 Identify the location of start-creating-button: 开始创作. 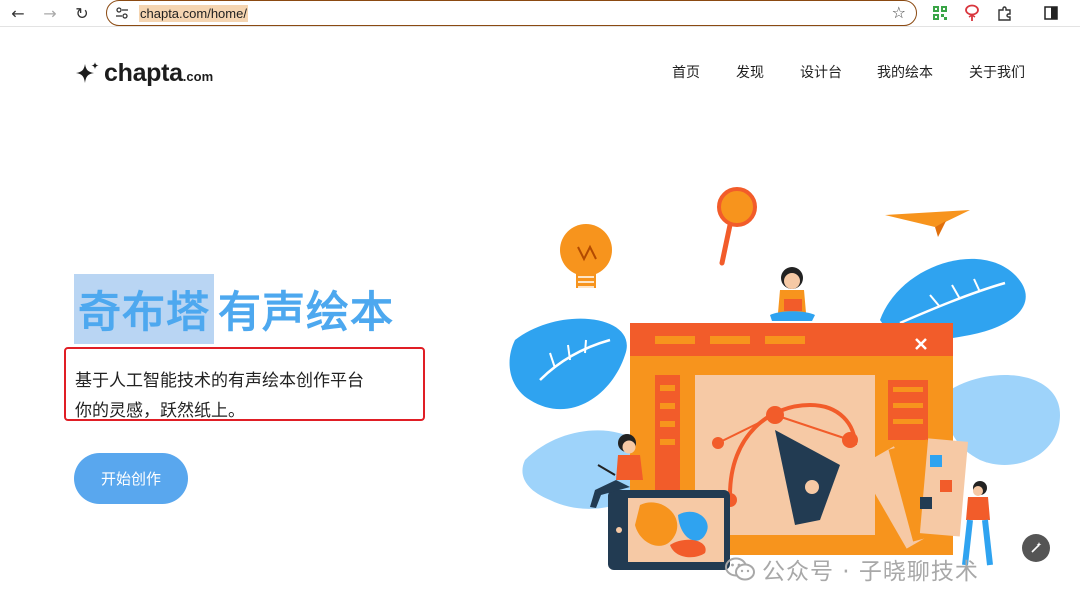
(131, 478).